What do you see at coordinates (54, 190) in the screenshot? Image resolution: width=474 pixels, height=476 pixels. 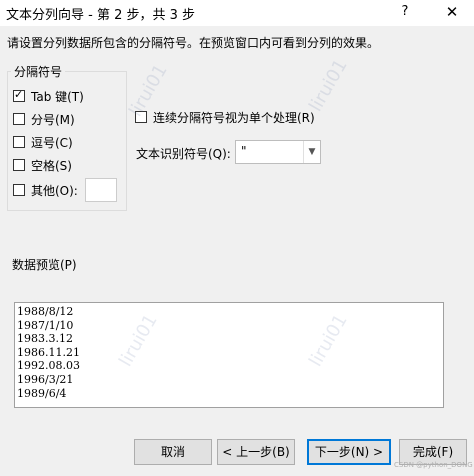 I see `other-checkbox-label: 其他(O):` at bounding box center [54, 190].